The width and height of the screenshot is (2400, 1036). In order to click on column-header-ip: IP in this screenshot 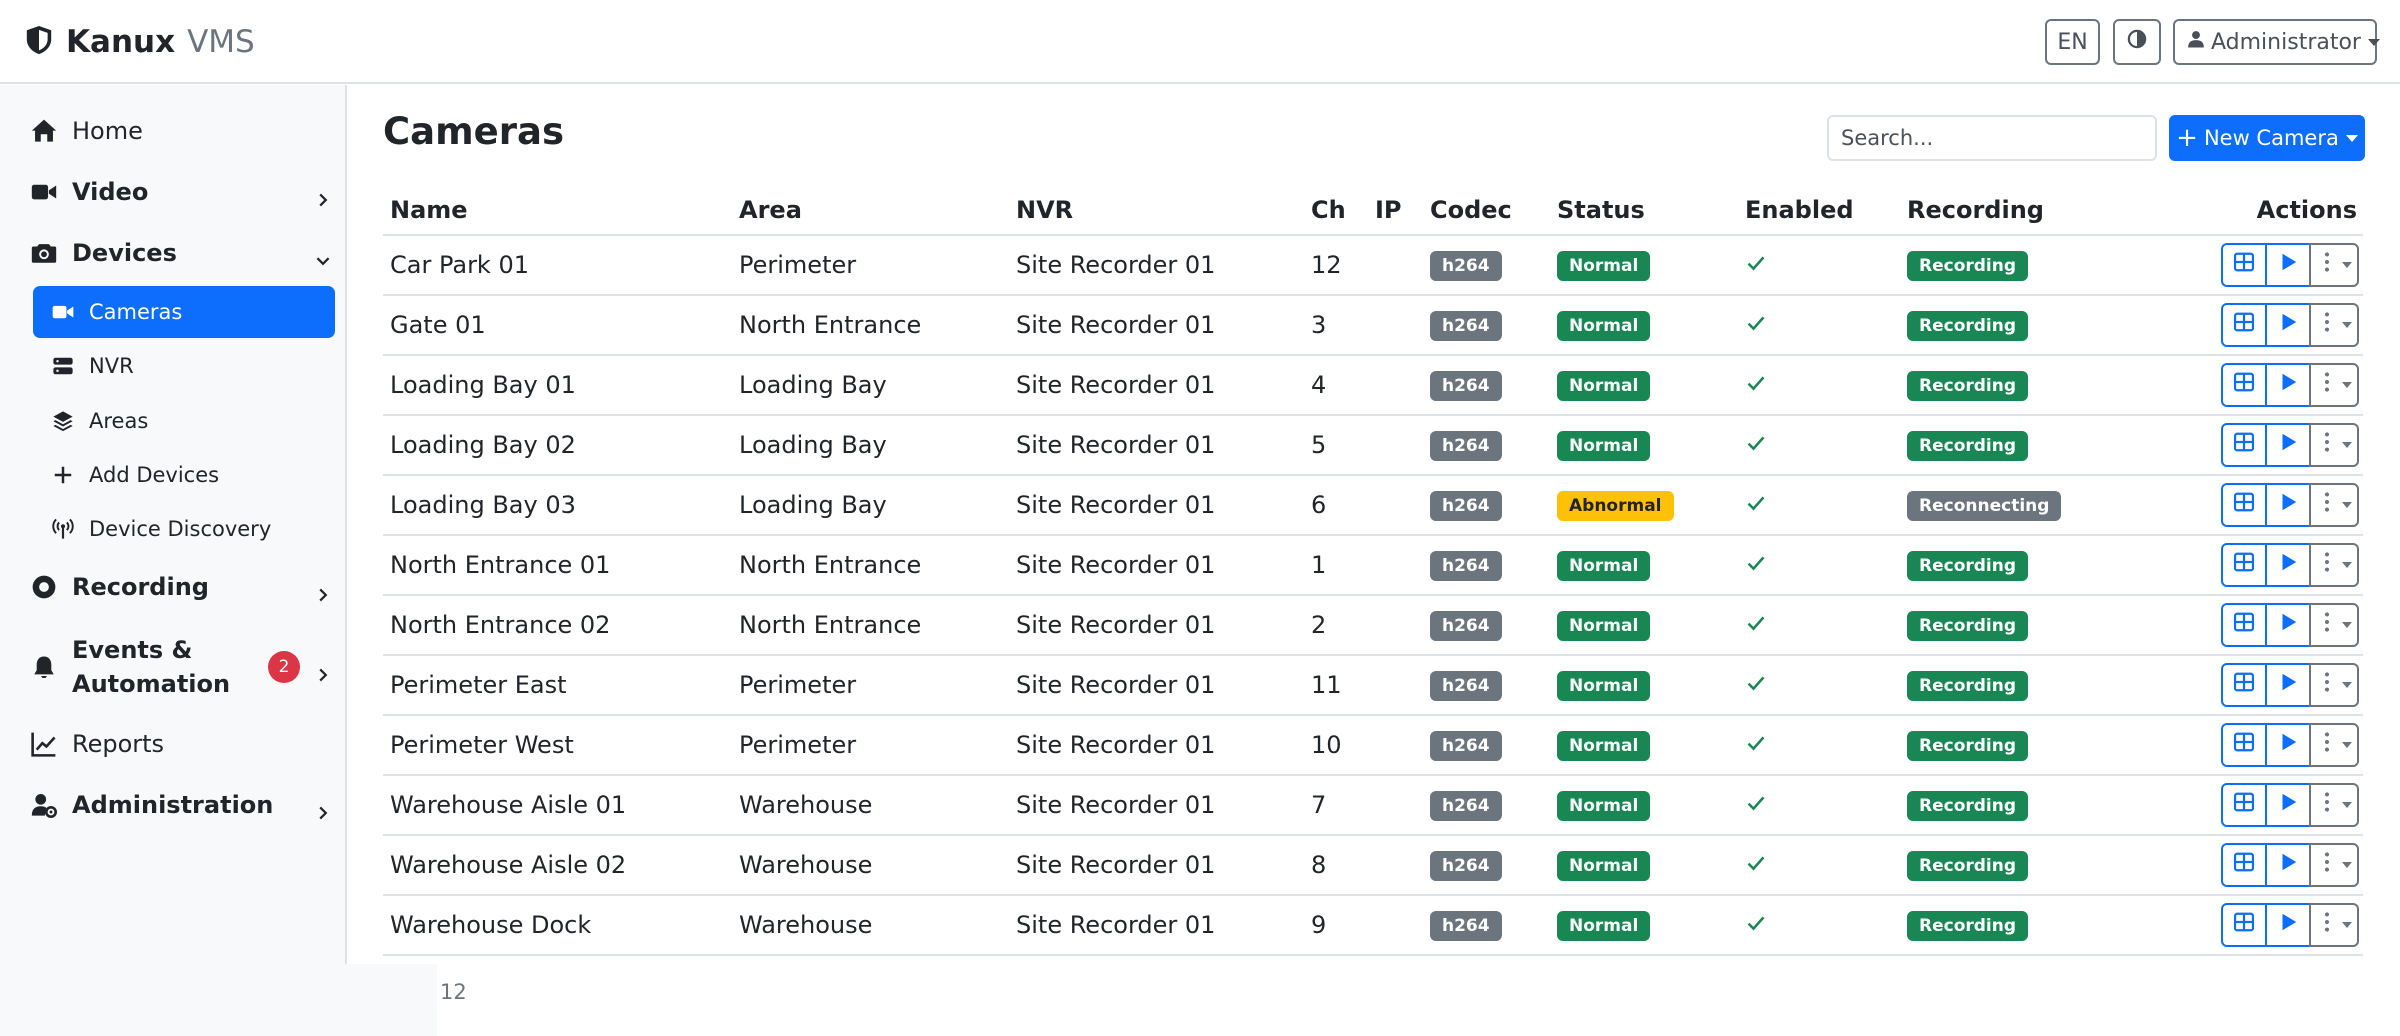, I will do `click(1395, 210)`.